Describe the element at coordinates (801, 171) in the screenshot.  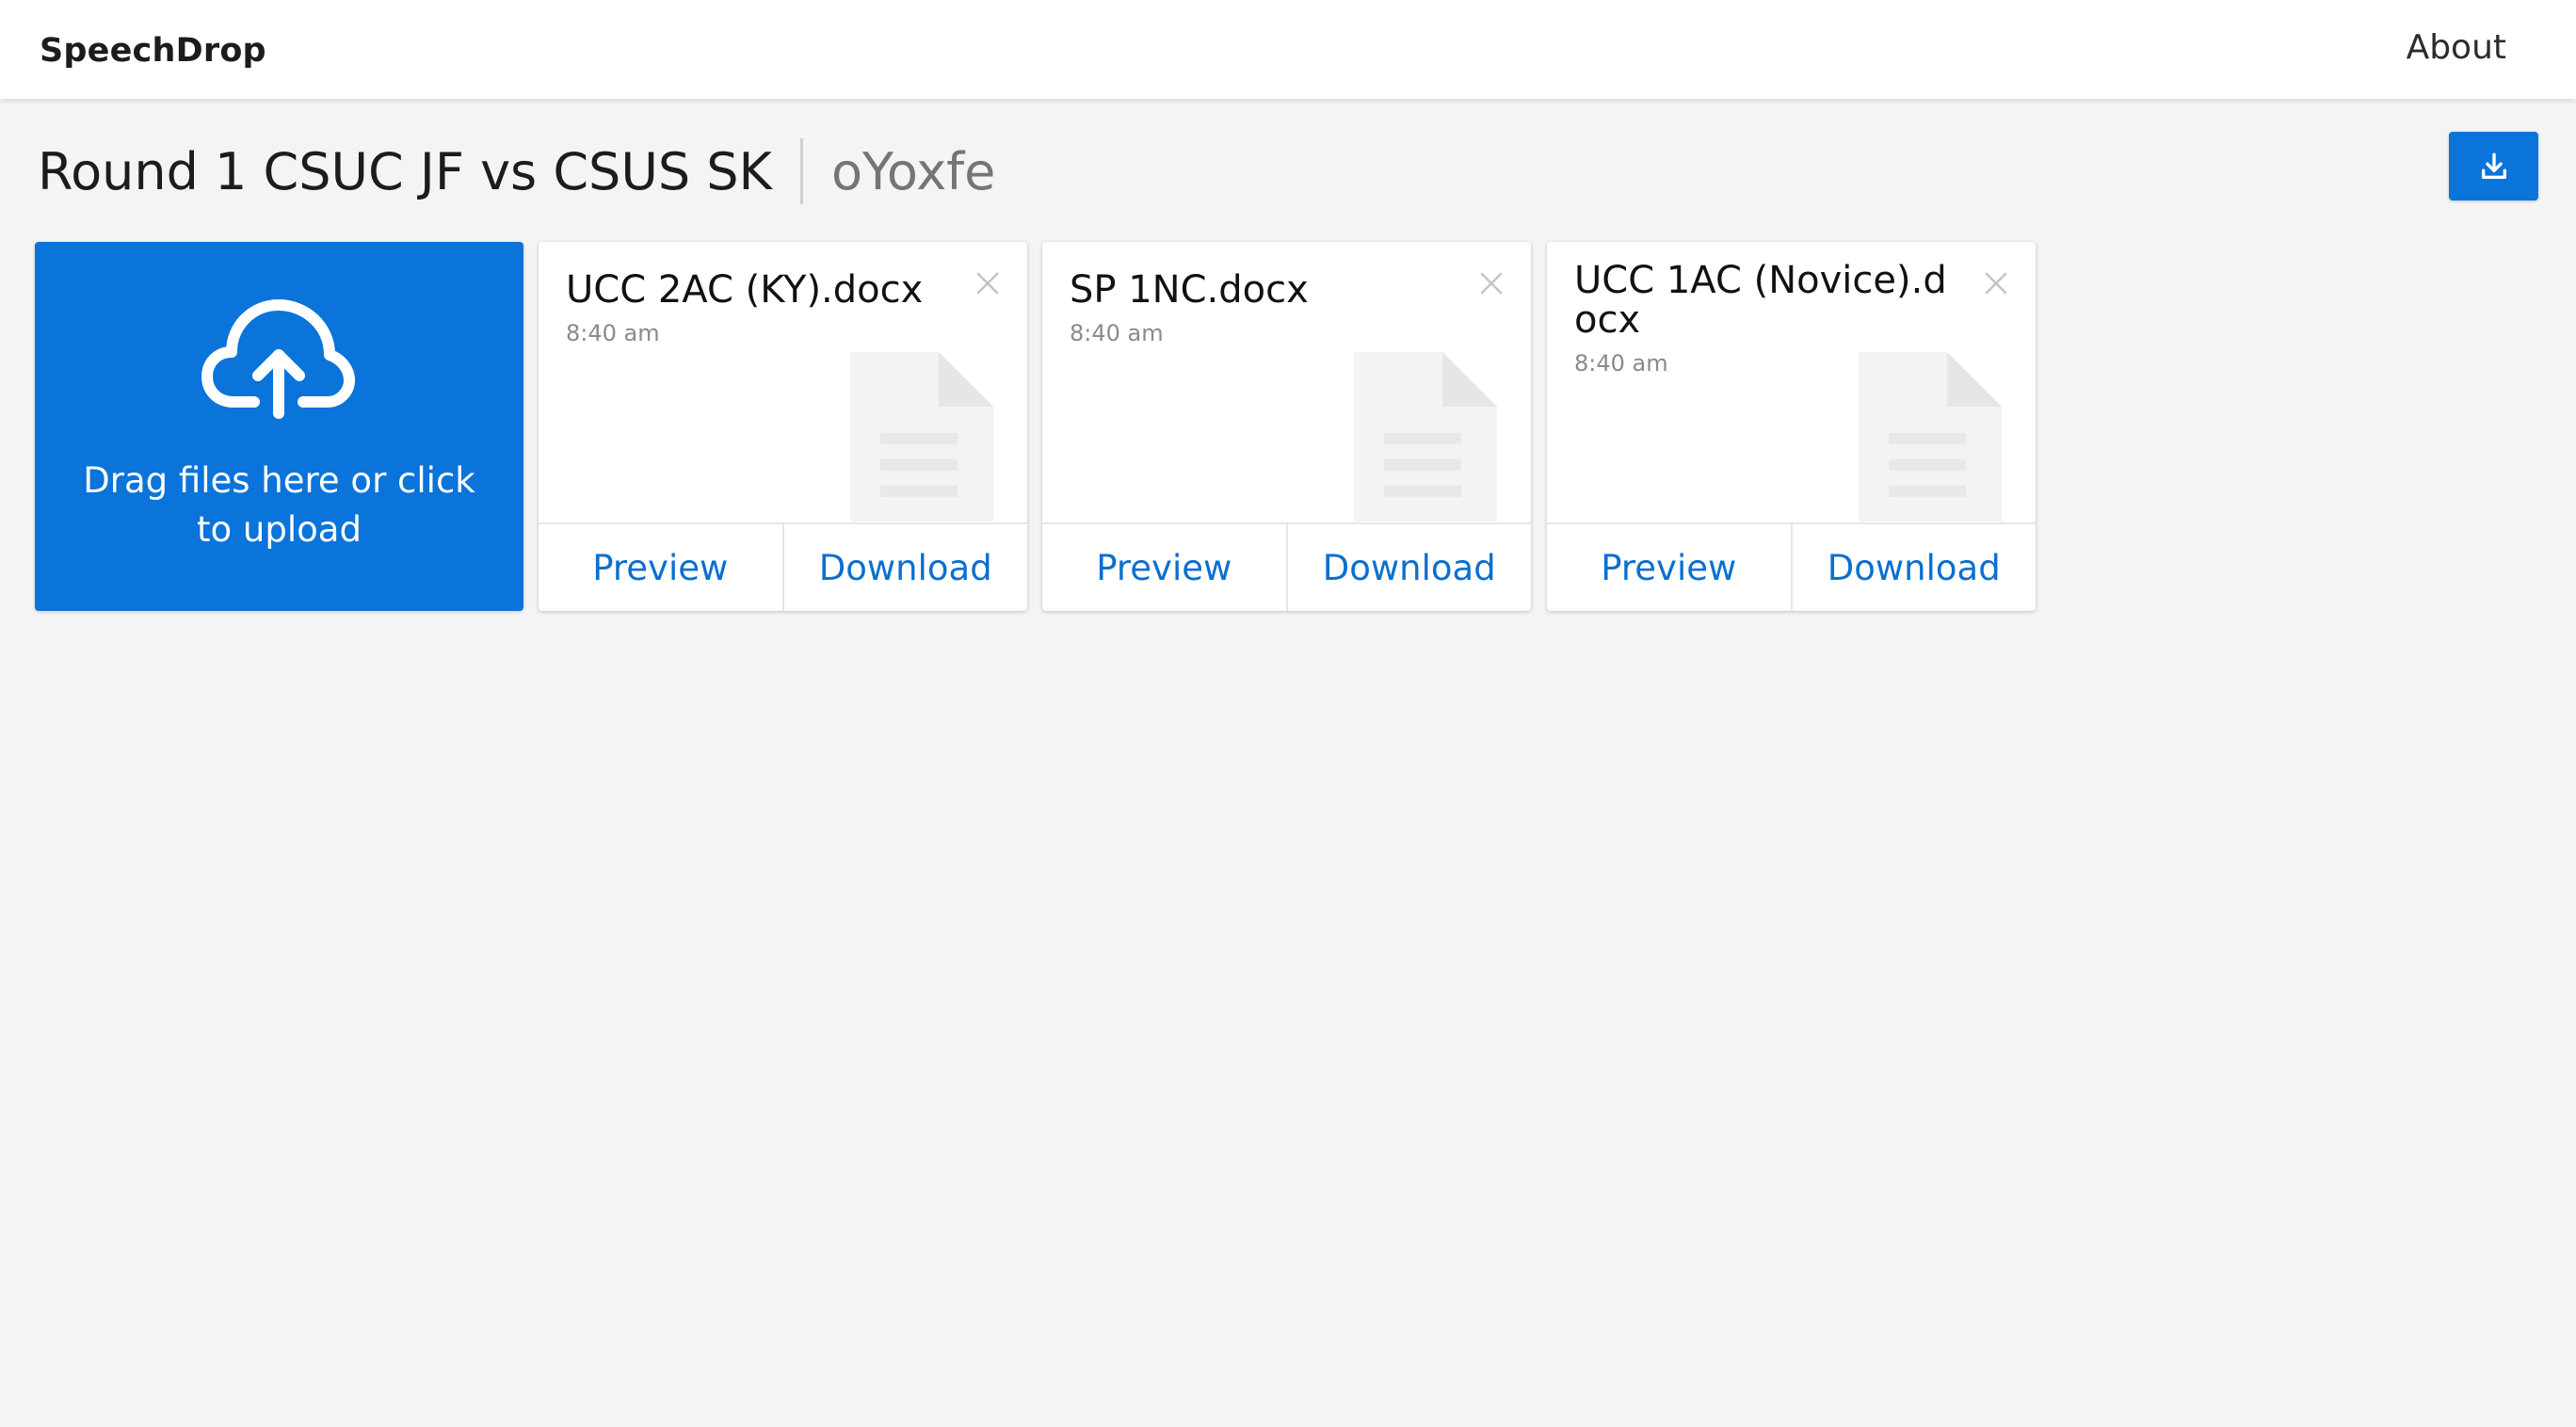
I see `room-title-divider` at that location.